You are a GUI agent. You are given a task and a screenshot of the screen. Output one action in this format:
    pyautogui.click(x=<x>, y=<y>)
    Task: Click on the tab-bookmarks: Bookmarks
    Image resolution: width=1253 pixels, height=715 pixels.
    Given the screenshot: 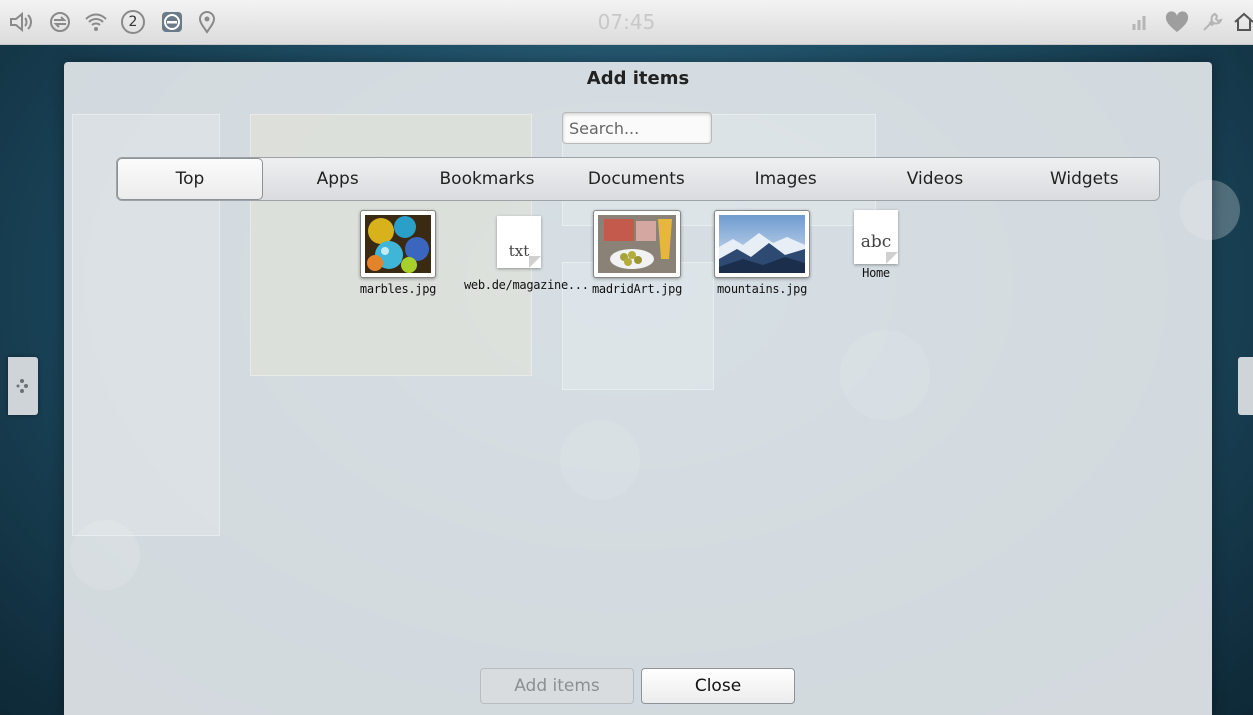 What is the action you would take?
    pyautogui.click(x=486, y=179)
    